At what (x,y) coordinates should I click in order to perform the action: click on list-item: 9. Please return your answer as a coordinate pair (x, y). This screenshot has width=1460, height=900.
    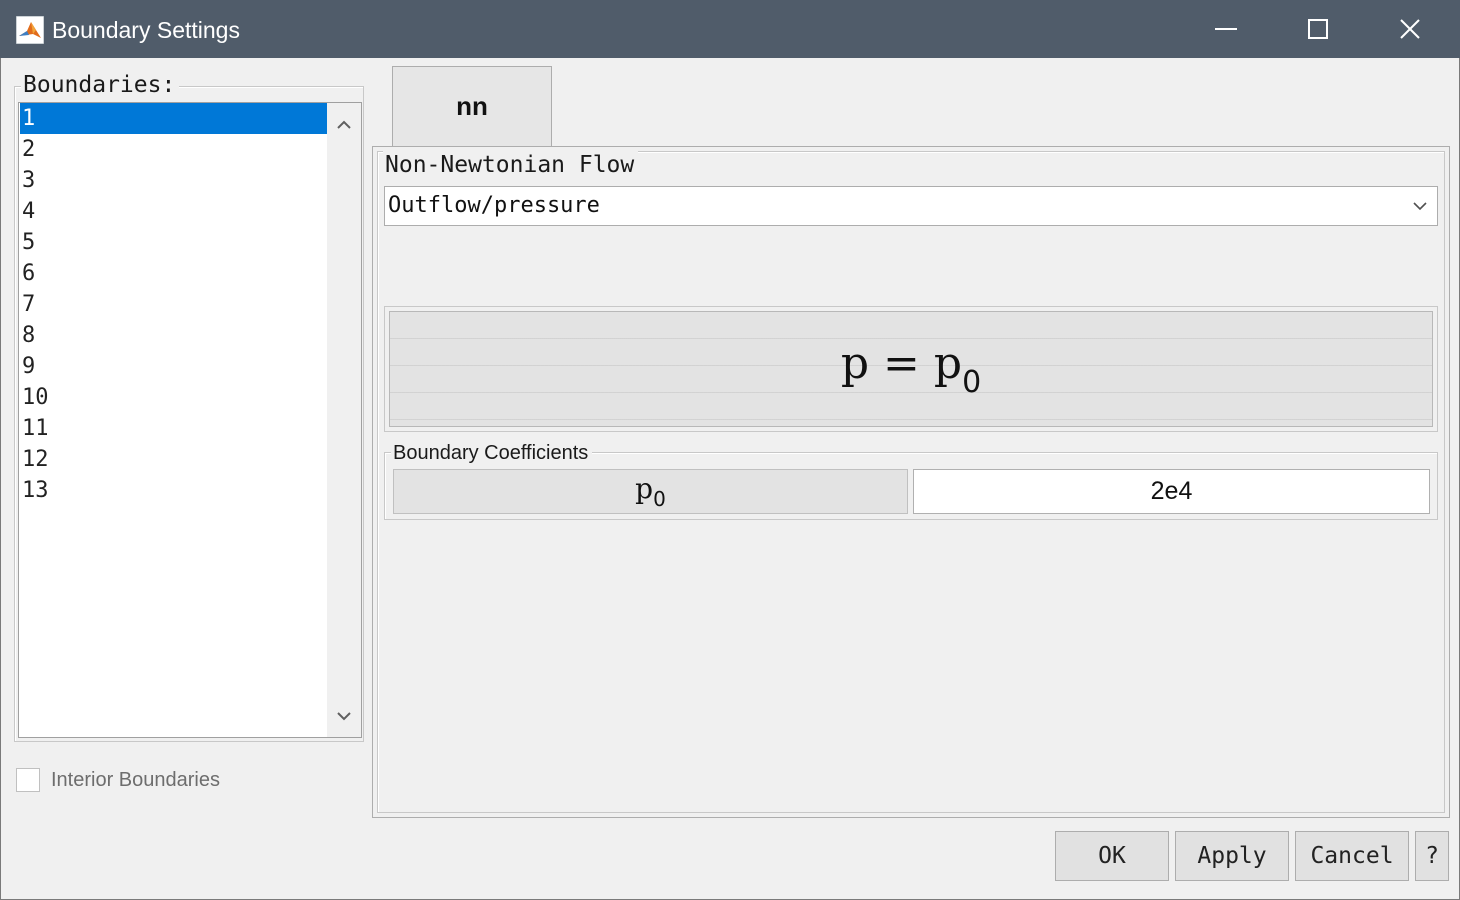
    Looking at the image, I should click on (173, 366).